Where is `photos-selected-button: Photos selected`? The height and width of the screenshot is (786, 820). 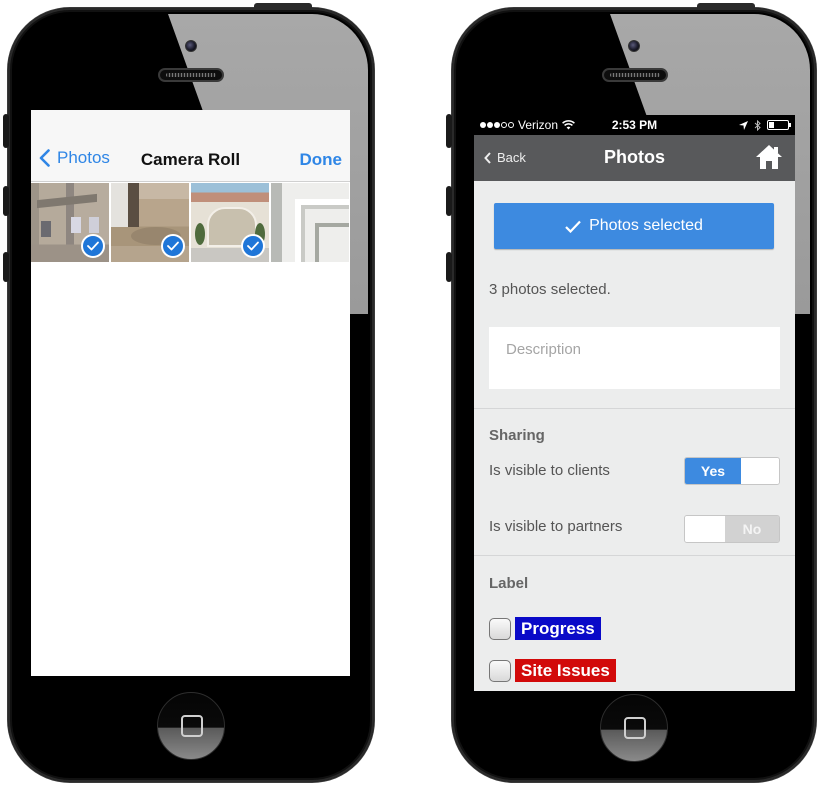
photos-selected-button: Photos selected is located at coordinates (634, 226).